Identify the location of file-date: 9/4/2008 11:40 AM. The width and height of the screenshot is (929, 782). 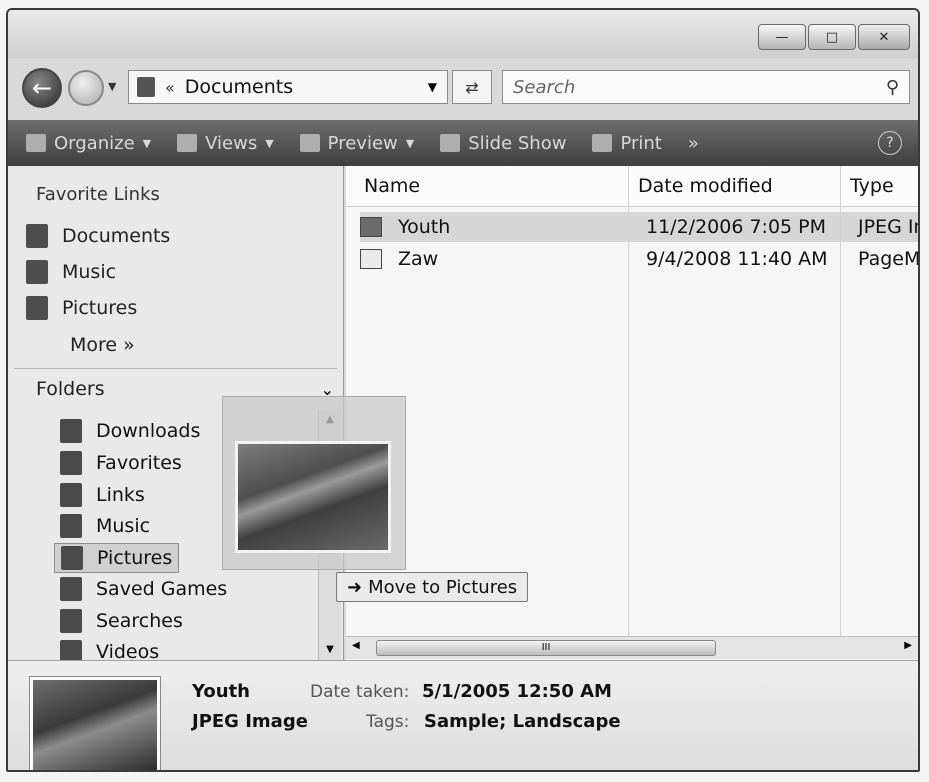
(737, 259).